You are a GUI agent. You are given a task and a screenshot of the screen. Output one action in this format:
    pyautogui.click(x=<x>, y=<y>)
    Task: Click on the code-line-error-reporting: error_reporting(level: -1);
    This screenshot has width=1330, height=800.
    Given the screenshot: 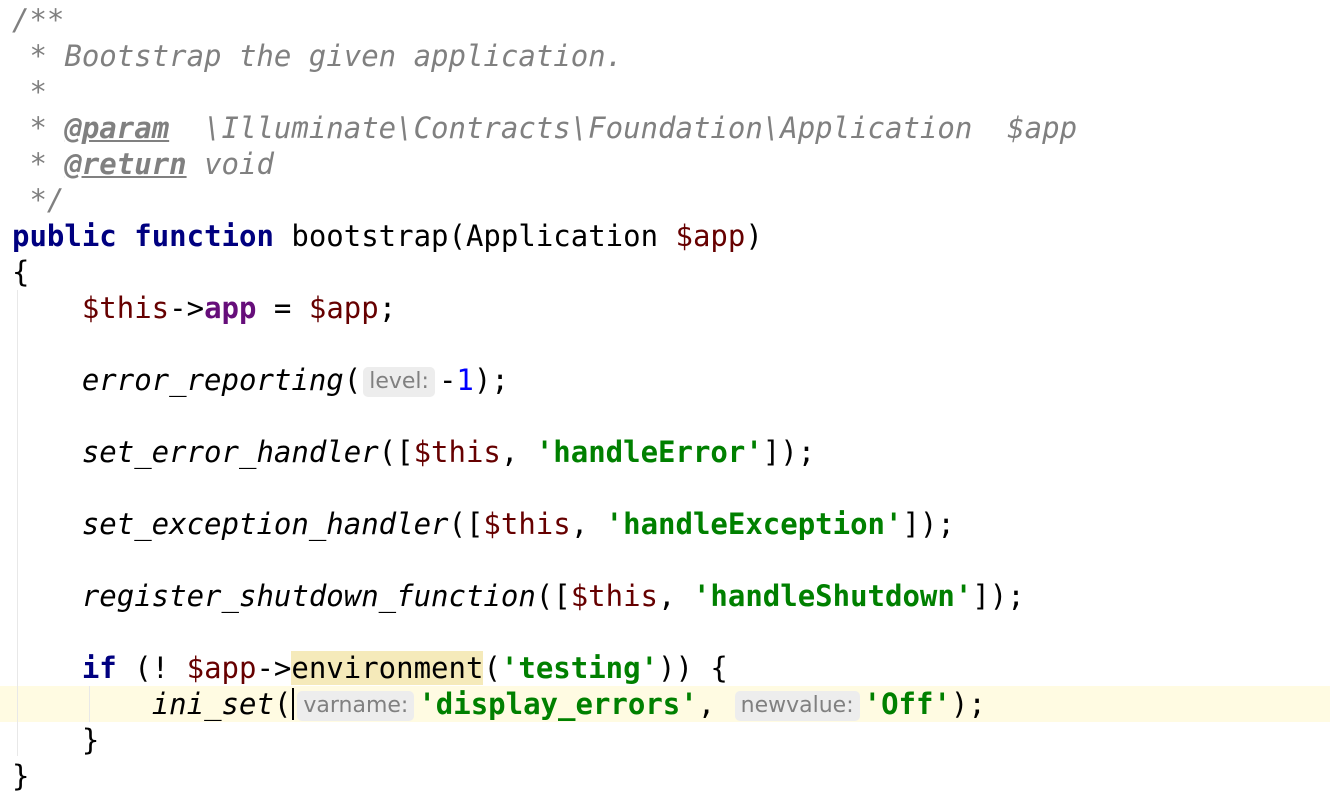 What is the action you would take?
    pyautogui.click(x=260, y=380)
    